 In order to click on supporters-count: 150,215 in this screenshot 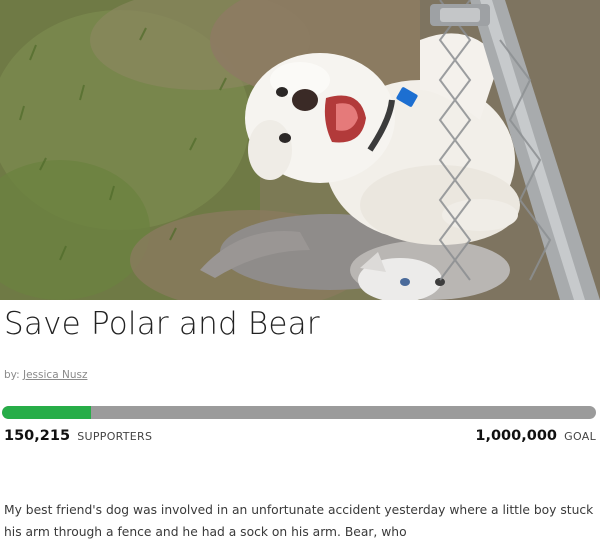, I will do `click(37, 436)`.